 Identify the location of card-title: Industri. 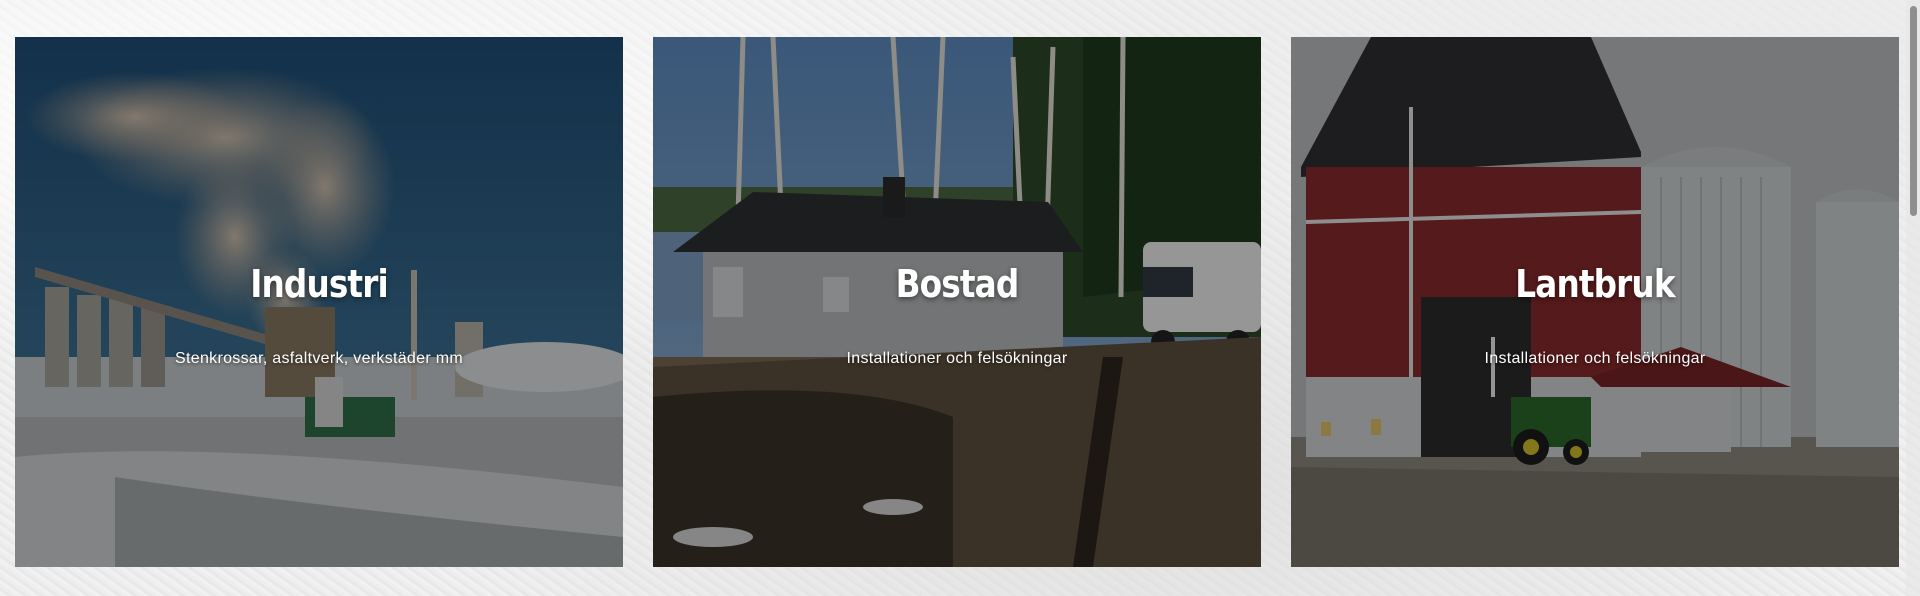
(319, 284).